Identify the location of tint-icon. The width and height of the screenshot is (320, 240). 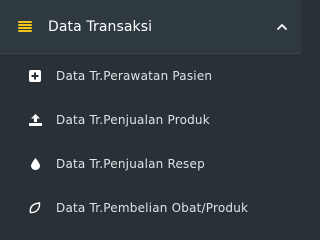
(35, 164).